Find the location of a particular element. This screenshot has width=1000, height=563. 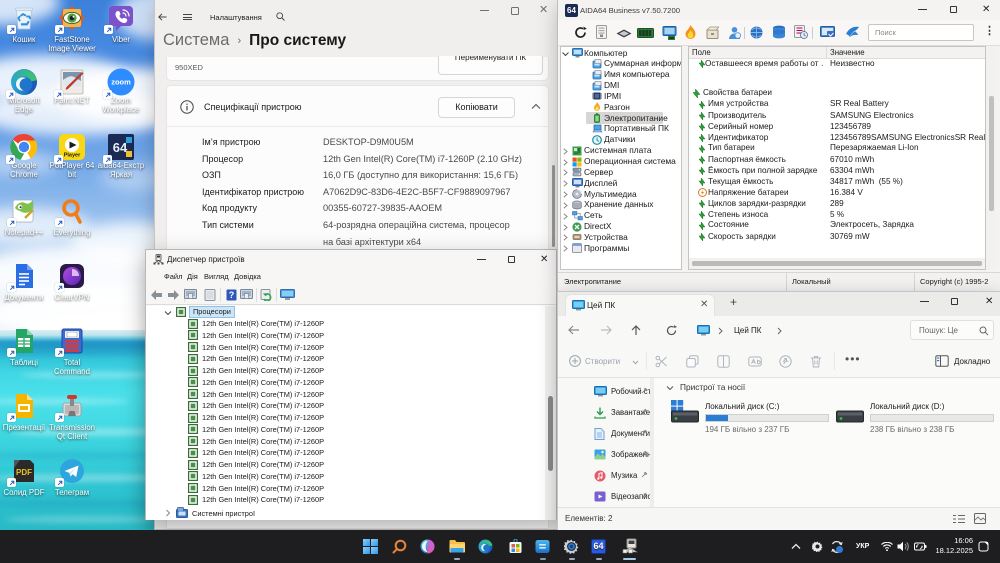

svg-text: zoom is located at coordinates (121, 82).